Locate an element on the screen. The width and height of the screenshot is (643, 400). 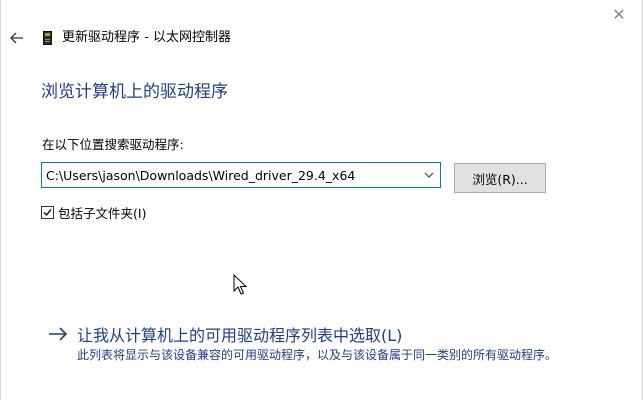
pick-from-list-link: 让我从计算机上的可用驱动程序列表中选取(L) is located at coordinates (225, 334).